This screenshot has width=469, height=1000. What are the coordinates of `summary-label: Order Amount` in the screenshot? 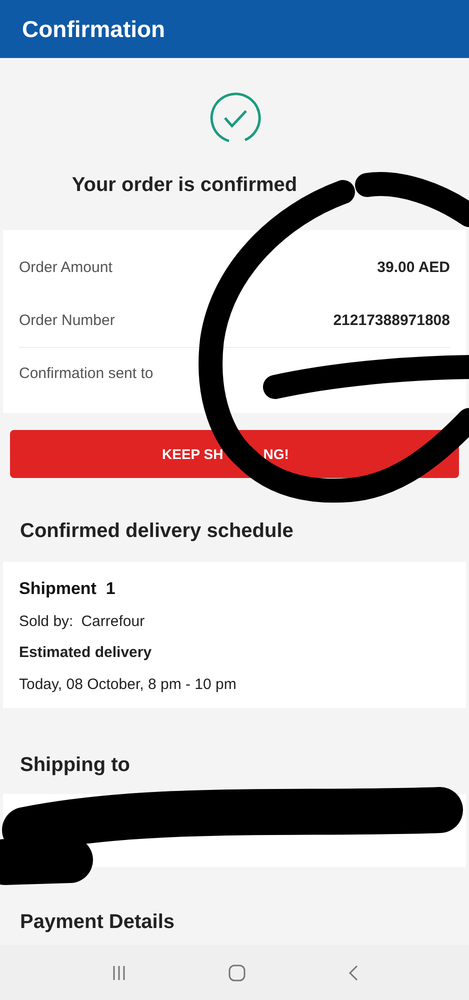 It's located at (65, 268).